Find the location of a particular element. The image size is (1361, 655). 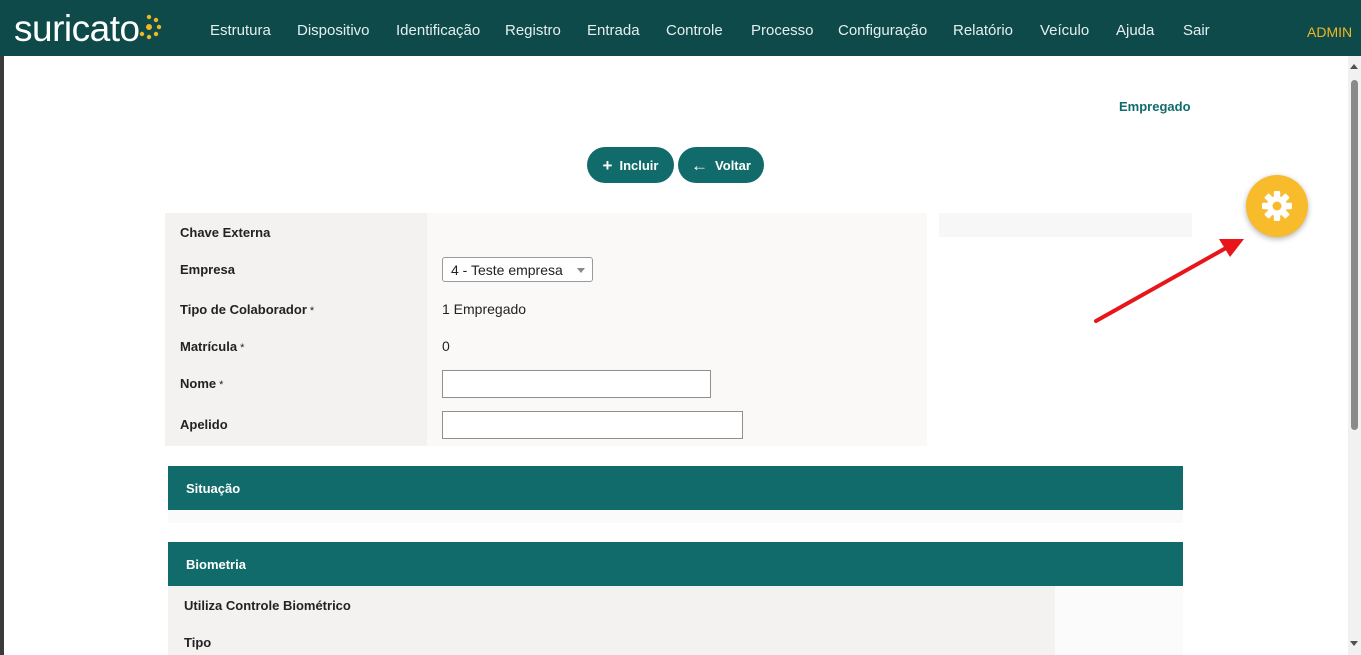

nav-veiculo: Veículo is located at coordinates (1064, 31).